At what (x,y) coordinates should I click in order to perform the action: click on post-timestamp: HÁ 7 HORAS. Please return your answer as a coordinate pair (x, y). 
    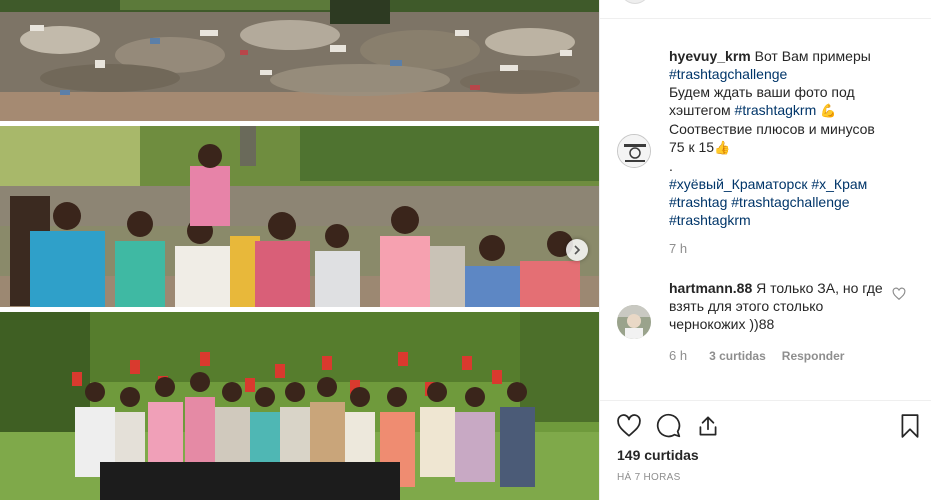
    Looking at the image, I should click on (649, 477).